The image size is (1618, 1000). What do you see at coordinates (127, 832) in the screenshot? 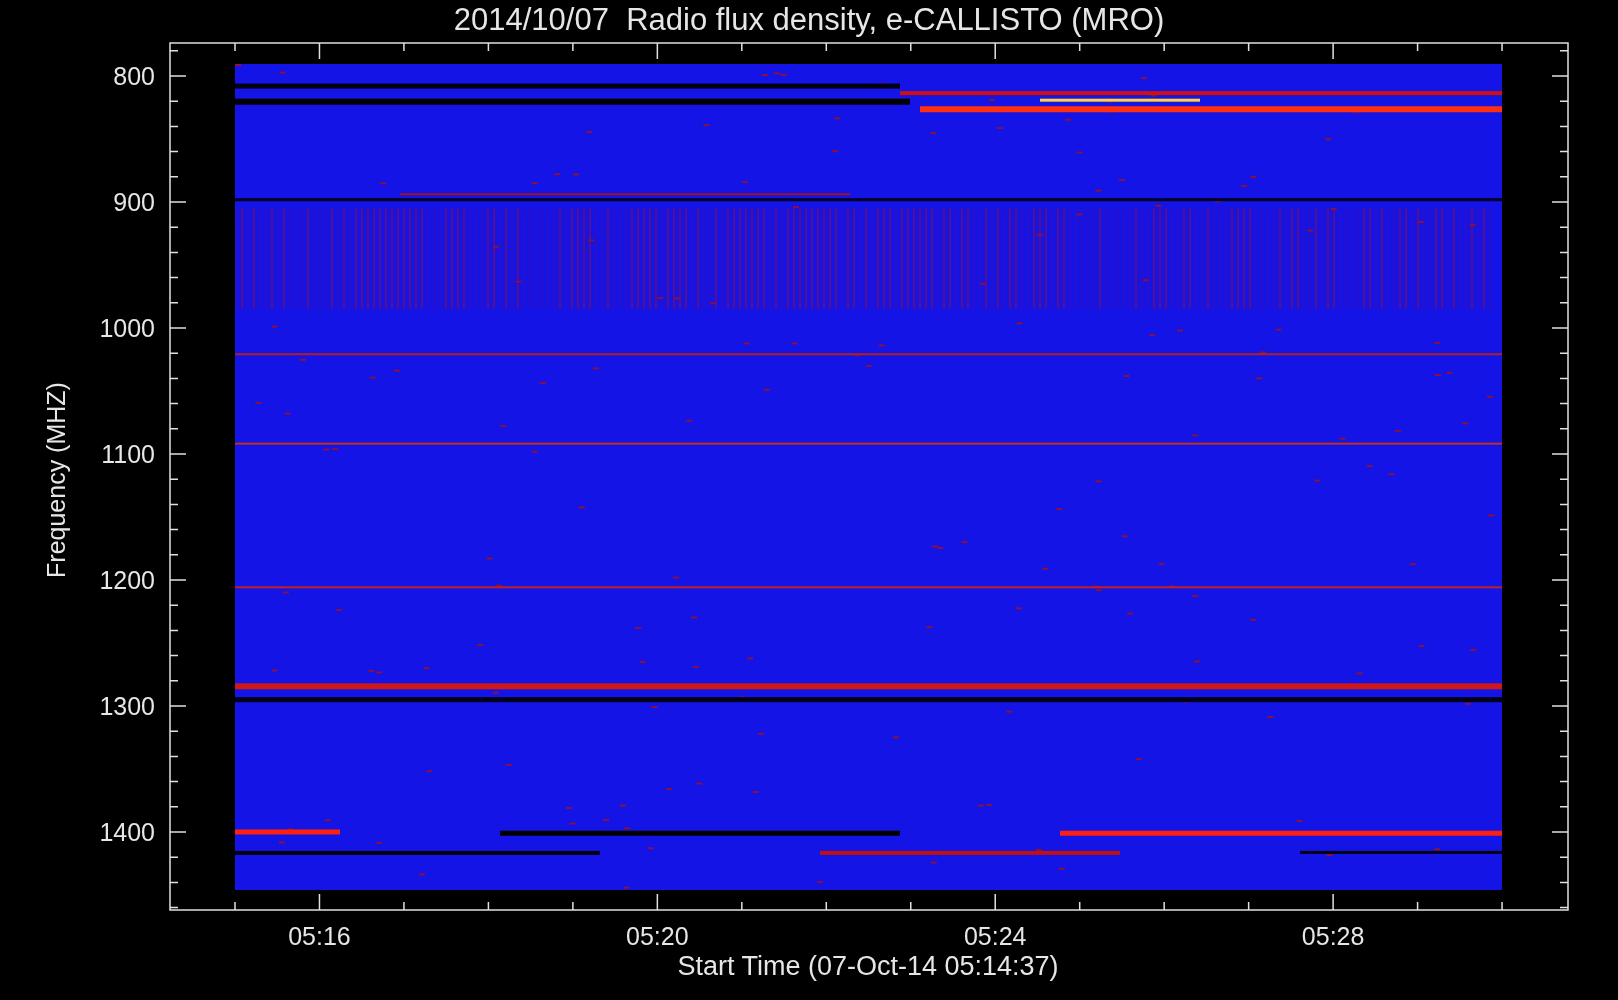
I see `y-tick-label: 1400` at bounding box center [127, 832].